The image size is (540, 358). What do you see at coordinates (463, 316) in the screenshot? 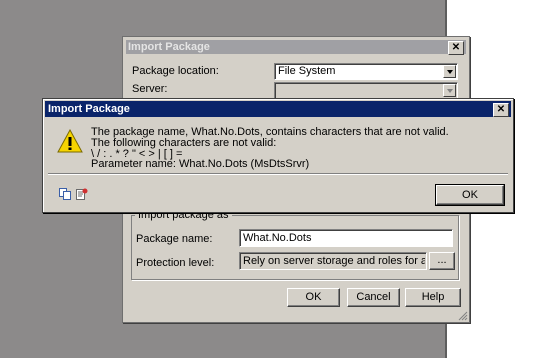
I see `resize-grip-icon` at bounding box center [463, 316].